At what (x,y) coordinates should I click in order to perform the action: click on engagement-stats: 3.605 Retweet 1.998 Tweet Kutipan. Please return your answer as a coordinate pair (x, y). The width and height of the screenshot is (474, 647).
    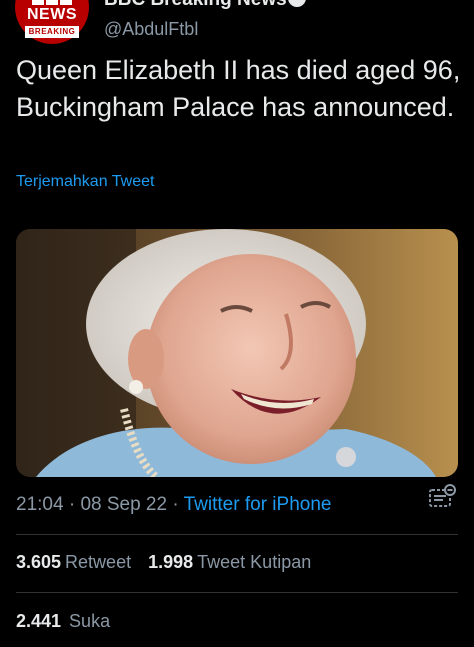
    Looking at the image, I should click on (169, 562).